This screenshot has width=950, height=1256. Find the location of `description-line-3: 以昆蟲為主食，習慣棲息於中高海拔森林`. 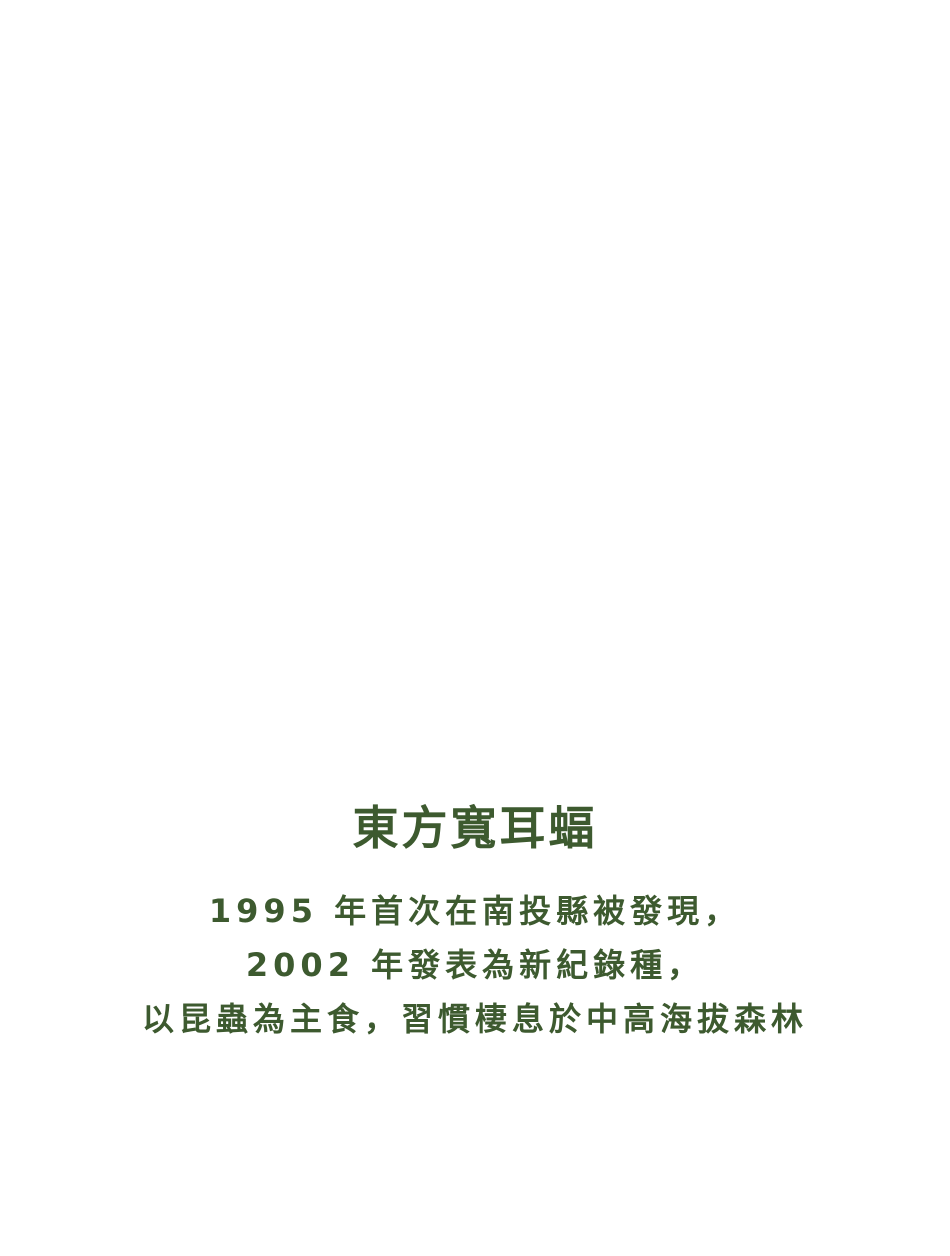

description-line-3: 以昆蟲為主食，習慣棲息於中高海拔森林 is located at coordinates (474, 1019).